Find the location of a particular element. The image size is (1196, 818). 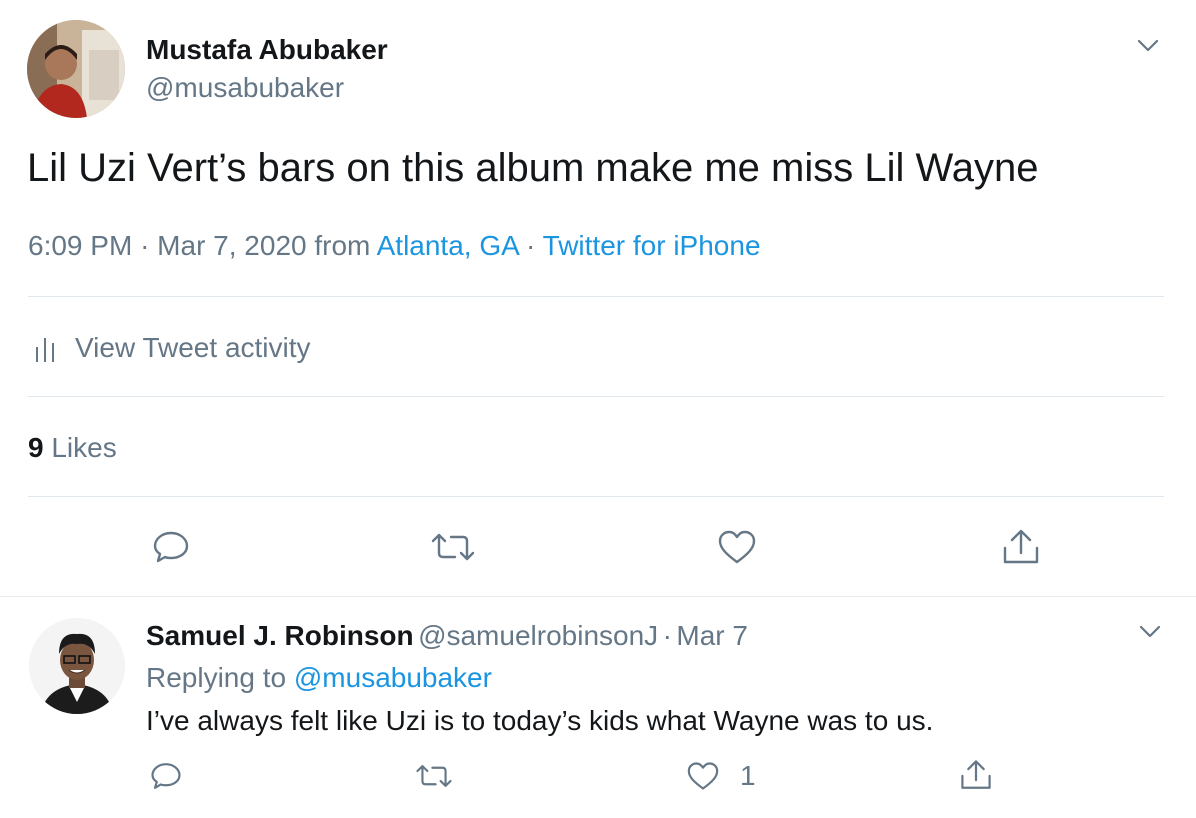

reply-author-avatar-image is located at coordinates (77, 666).